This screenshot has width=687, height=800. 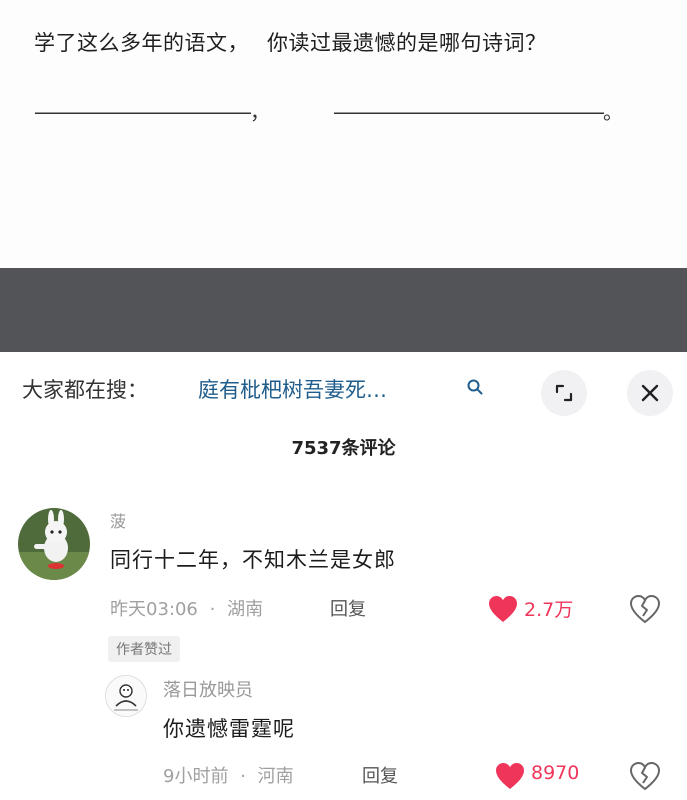 I want to click on post-question: 学了这么多年的语文， 你读过最遗憾的是哪句诗词？, so click(x=290, y=42).